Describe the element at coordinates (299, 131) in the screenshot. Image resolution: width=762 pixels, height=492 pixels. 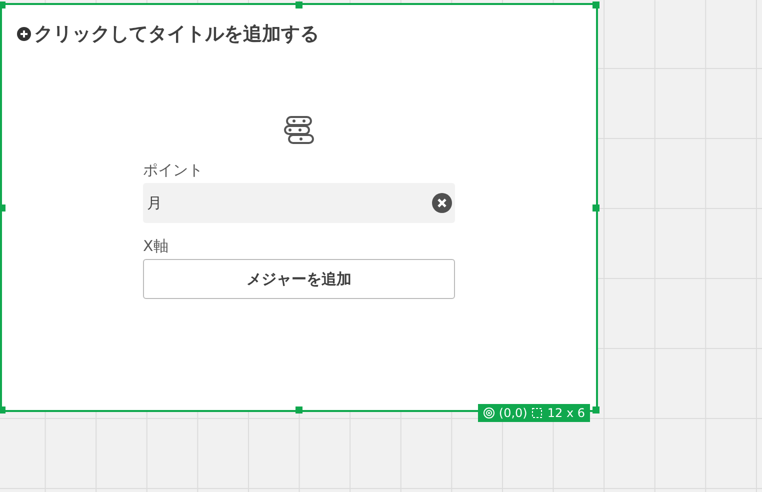
I see `scatter-chart-icon` at that location.